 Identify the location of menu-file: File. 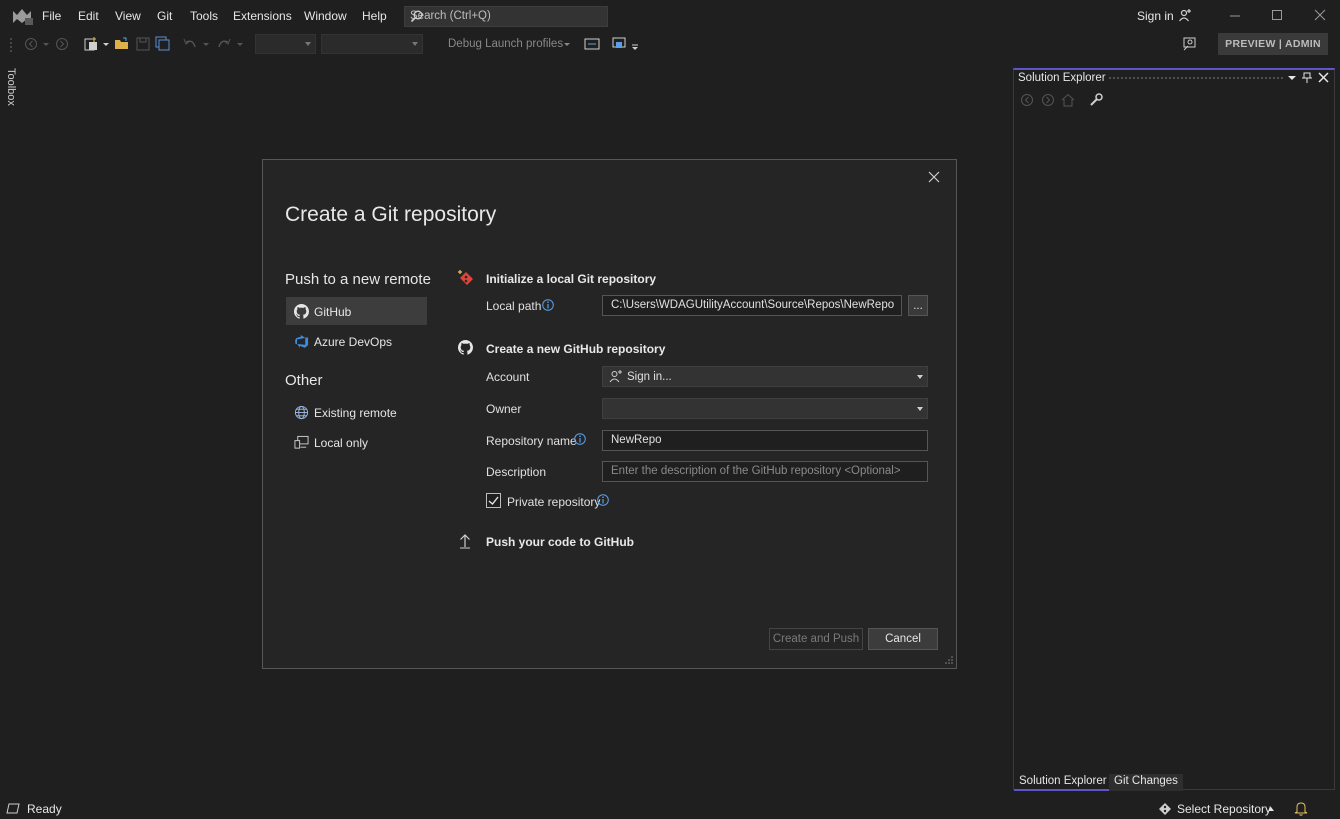
(51, 16).